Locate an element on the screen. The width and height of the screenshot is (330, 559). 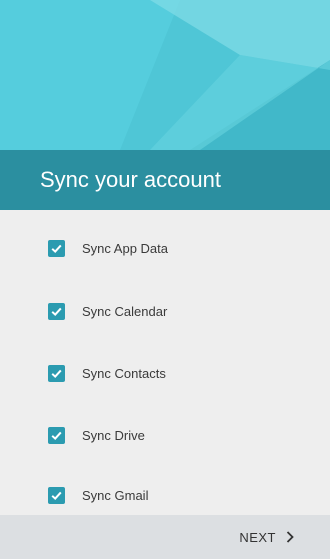
sync-item-gmail: Sync Gmail is located at coordinates (165, 495).